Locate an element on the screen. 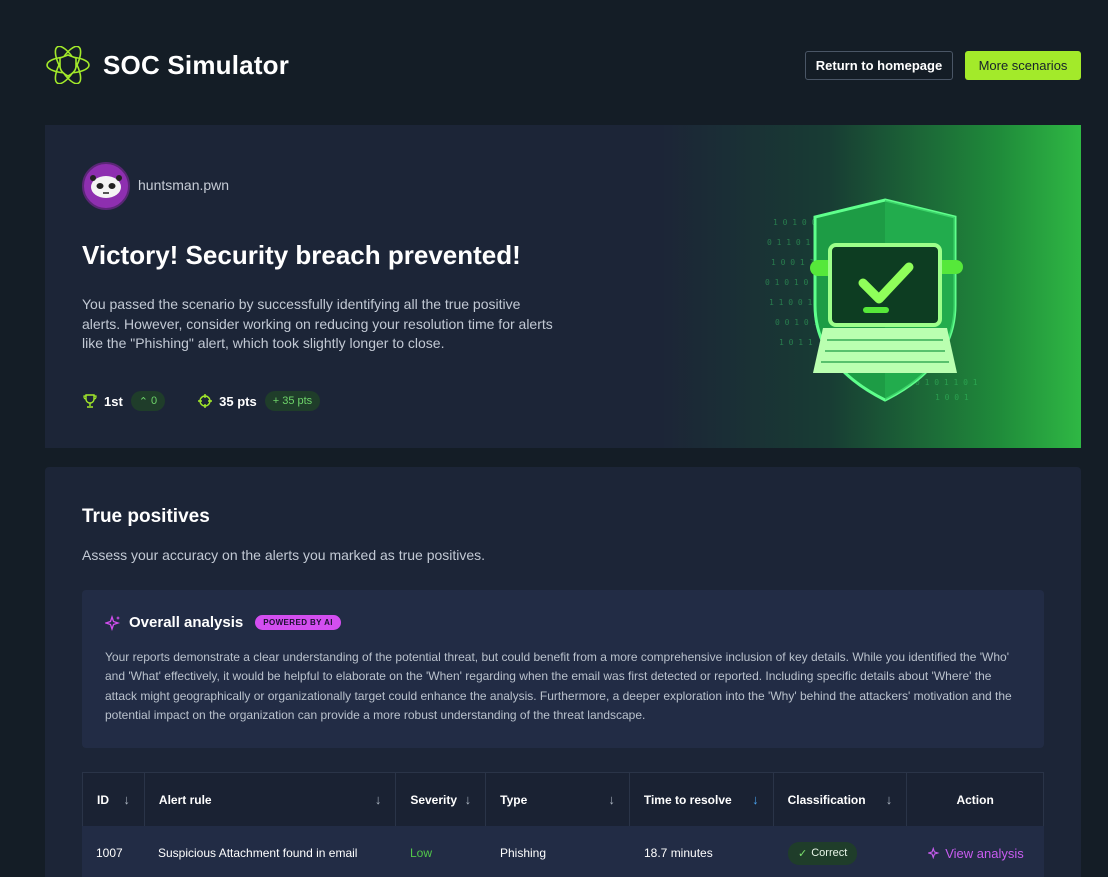  cell-action: View analysis is located at coordinates (976, 851).